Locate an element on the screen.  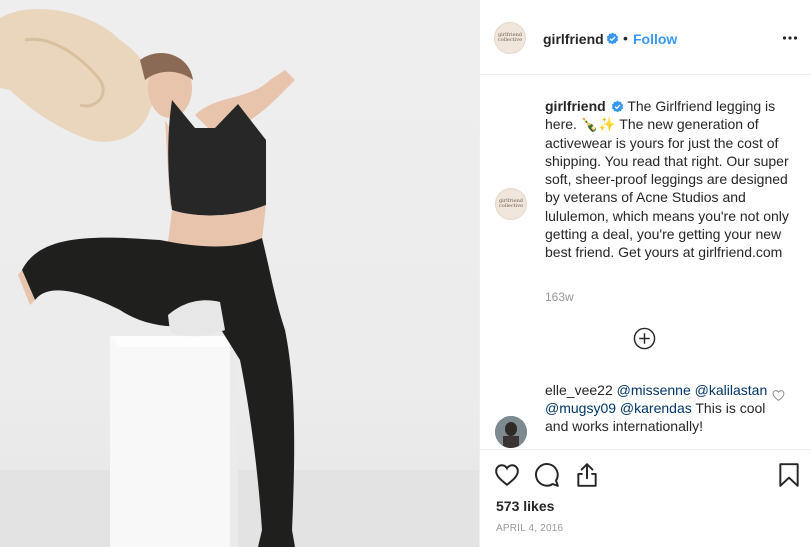
share-icon is located at coordinates (587, 475).